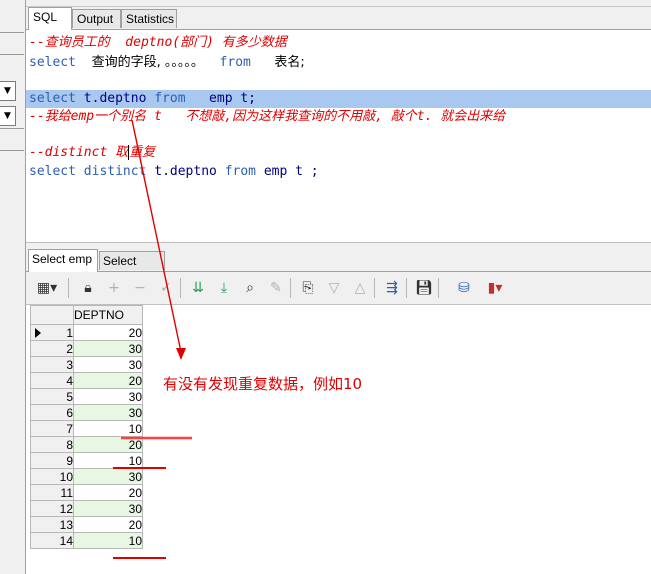  I want to click on row-number: 5, so click(52, 396).